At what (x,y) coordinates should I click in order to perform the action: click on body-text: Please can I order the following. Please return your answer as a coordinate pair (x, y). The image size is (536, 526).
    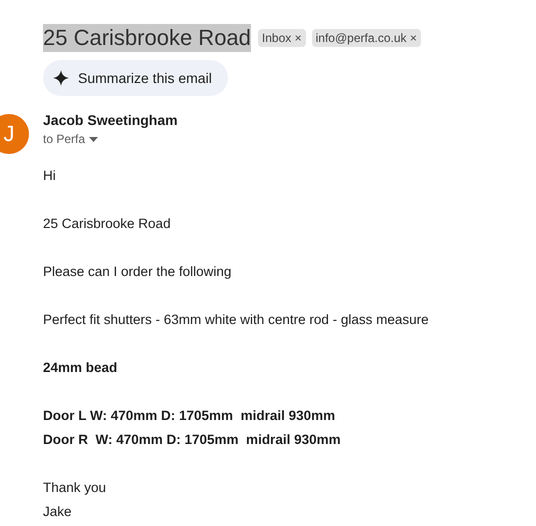
    Looking at the image, I should click on (137, 272).